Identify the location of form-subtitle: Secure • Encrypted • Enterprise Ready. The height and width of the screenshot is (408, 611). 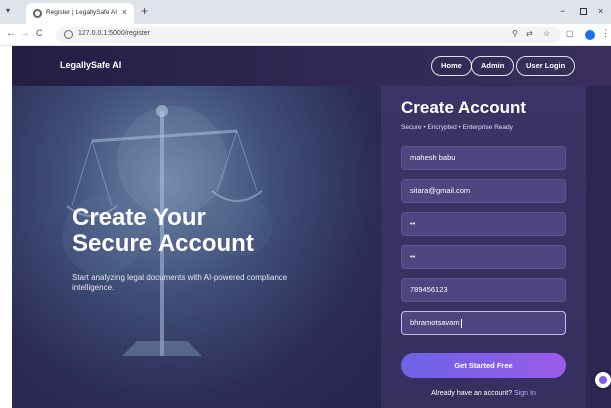
(457, 127).